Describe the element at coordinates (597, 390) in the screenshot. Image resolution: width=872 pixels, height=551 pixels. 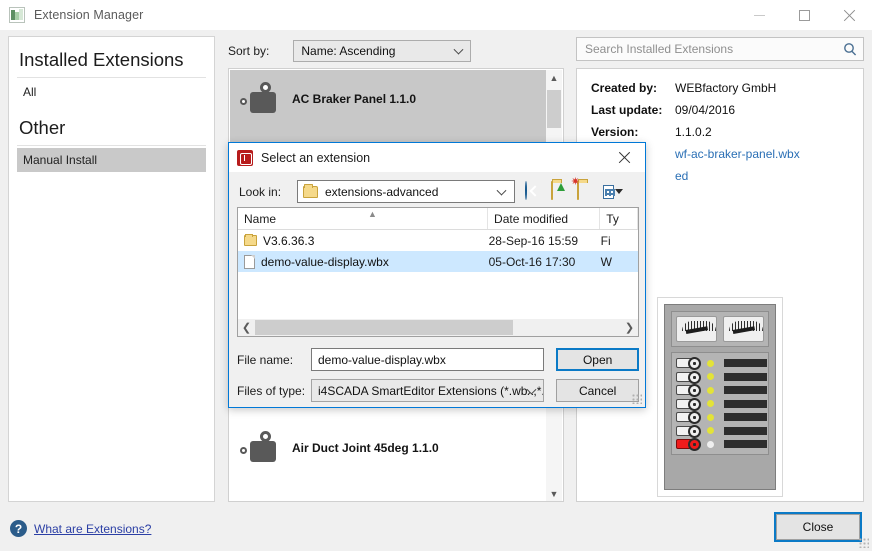
I see `cancel-button: Cancel` at that location.